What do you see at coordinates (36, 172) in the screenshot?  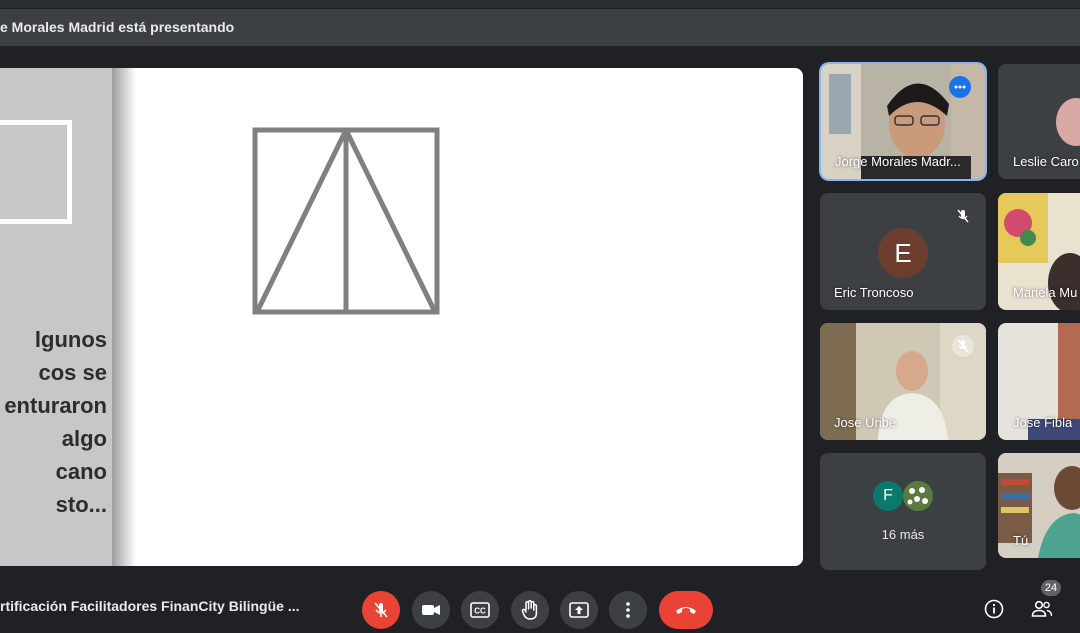 I see `slide-frame-shape` at bounding box center [36, 172].